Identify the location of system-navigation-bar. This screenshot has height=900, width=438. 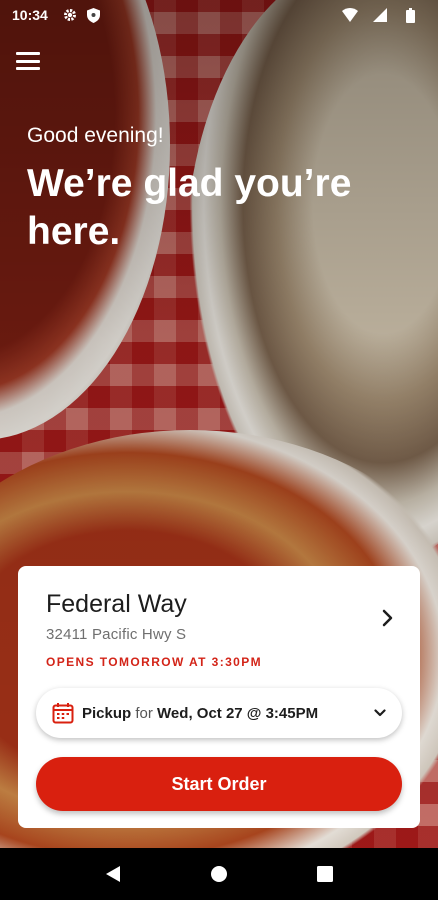
(219, 874).